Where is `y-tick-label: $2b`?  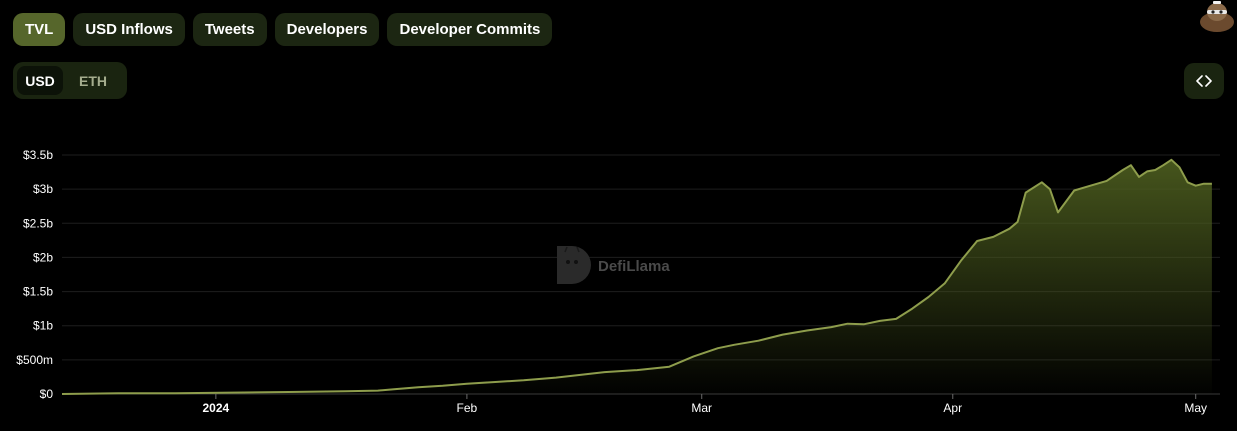
y-tick-label: $2b is located at coordinates (43, 257).